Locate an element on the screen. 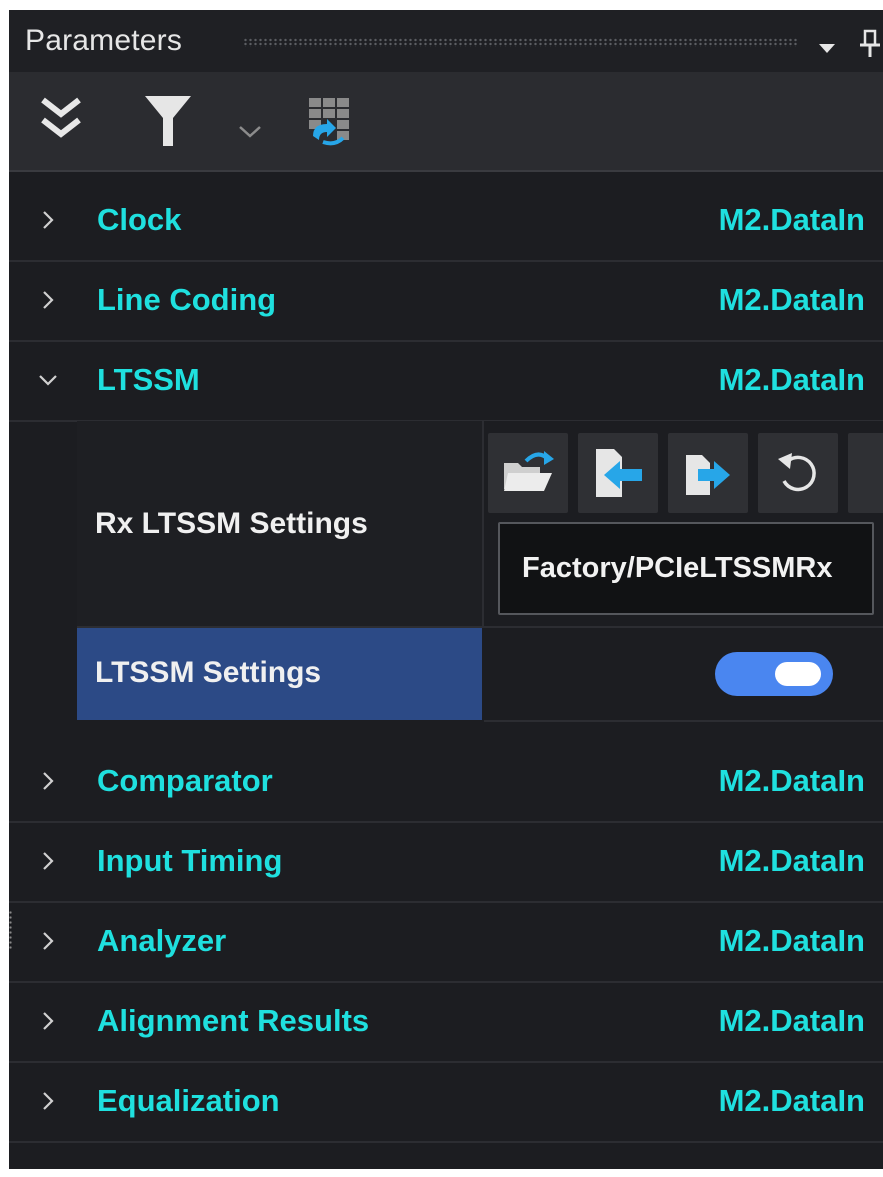 The height and width of the screenshot is (1177, 883). property-value-cell: Factory/PCIeLTSSMRx is located at coordinates (683, 524).